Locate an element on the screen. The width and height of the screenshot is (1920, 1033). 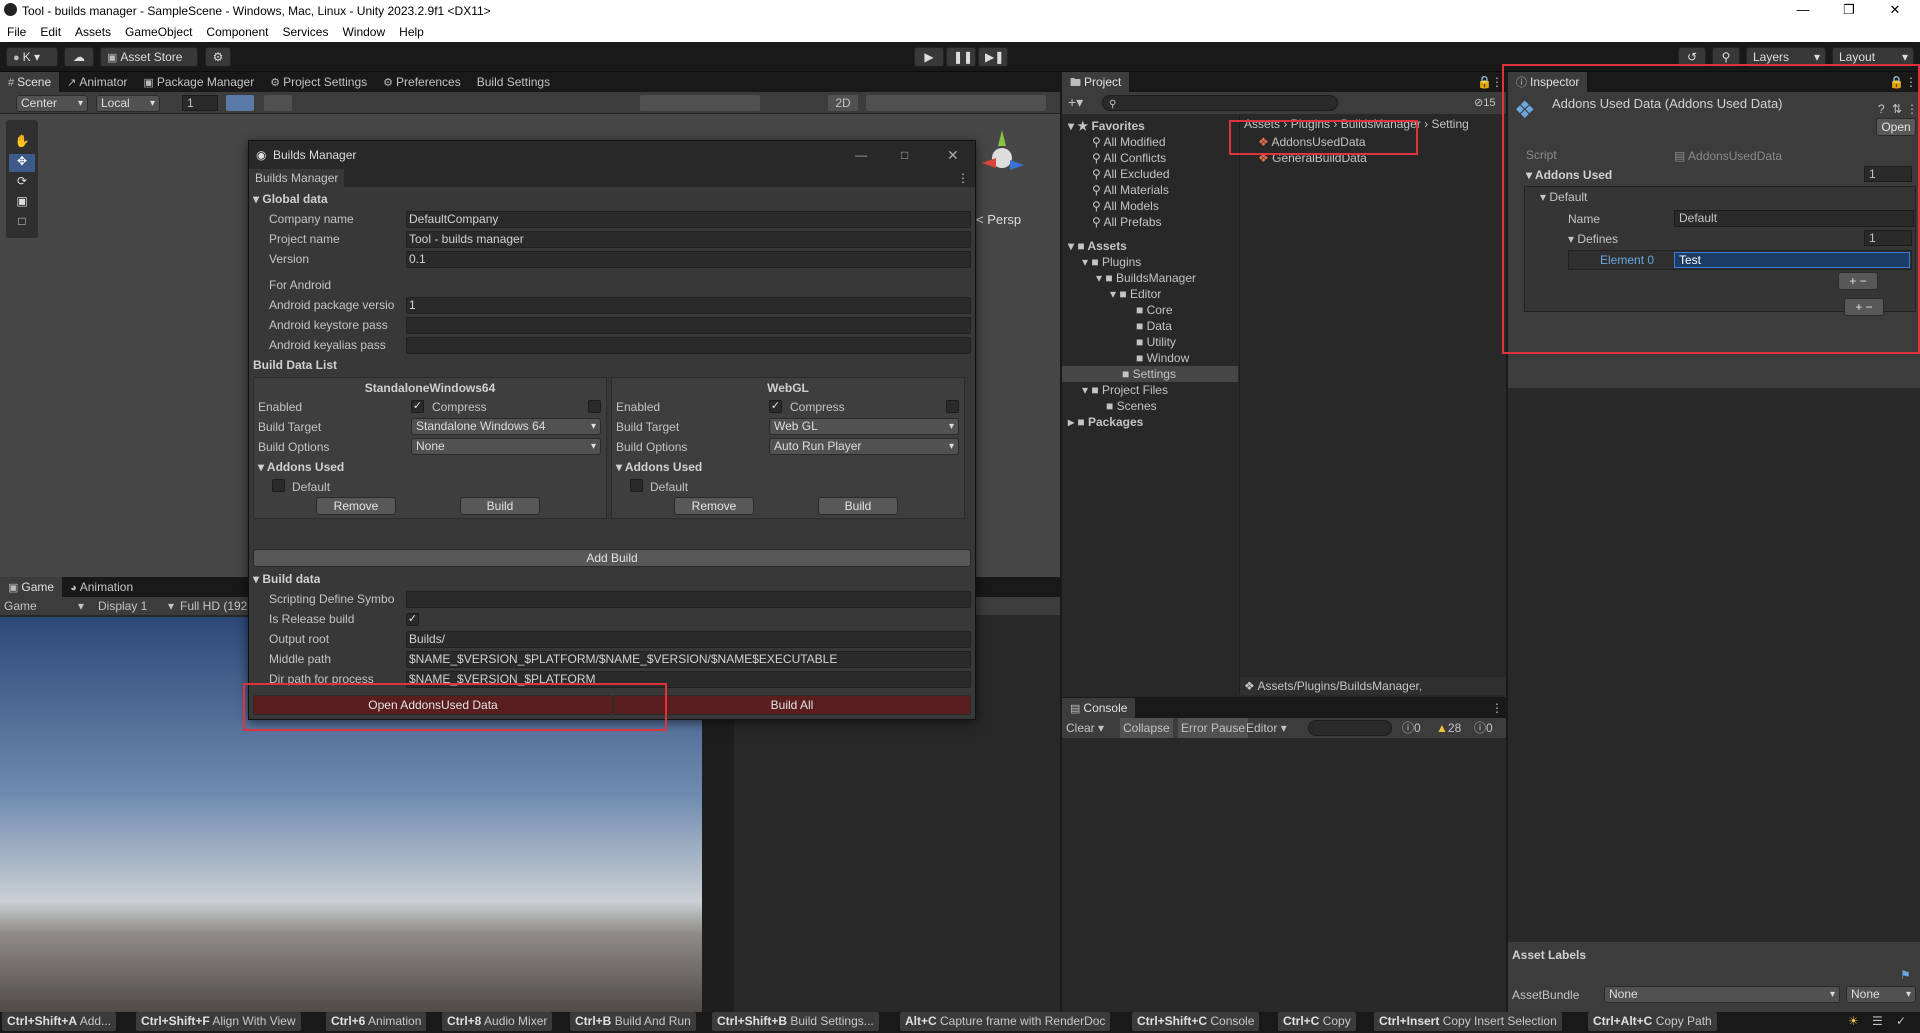
game-view-dropdown: Game ▾ is located at coordinates (44, 606).